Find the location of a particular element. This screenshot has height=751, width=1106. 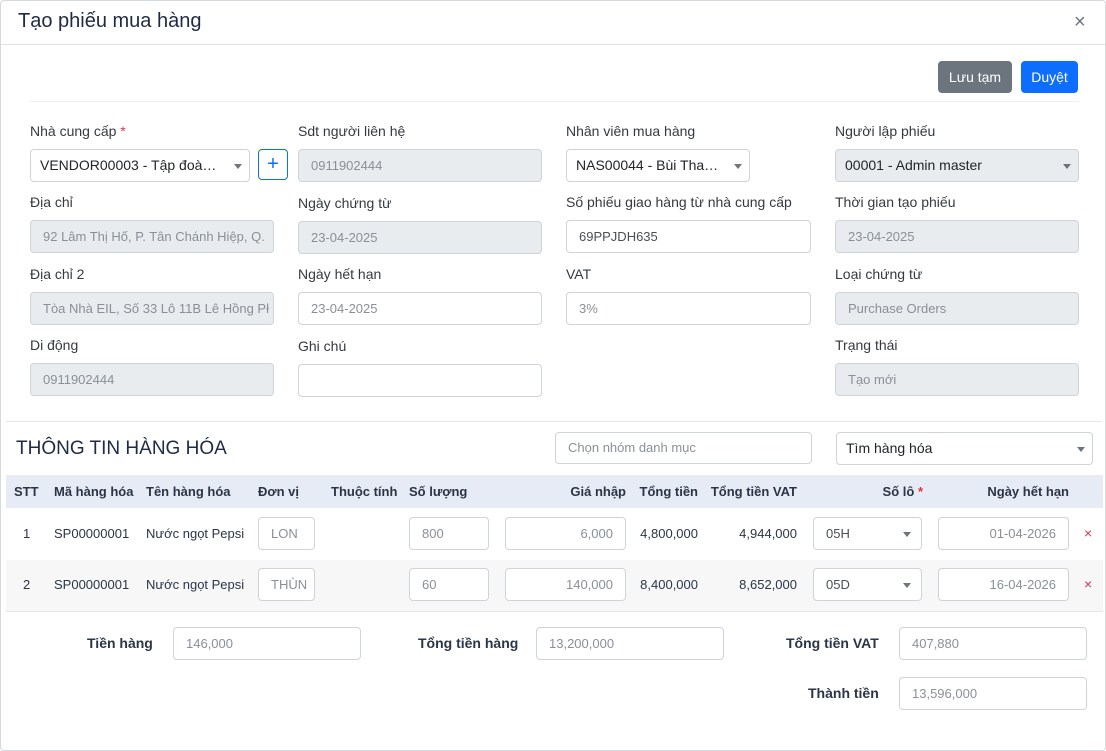

note-label: Ghi chú is located at coordinates (322, 346).